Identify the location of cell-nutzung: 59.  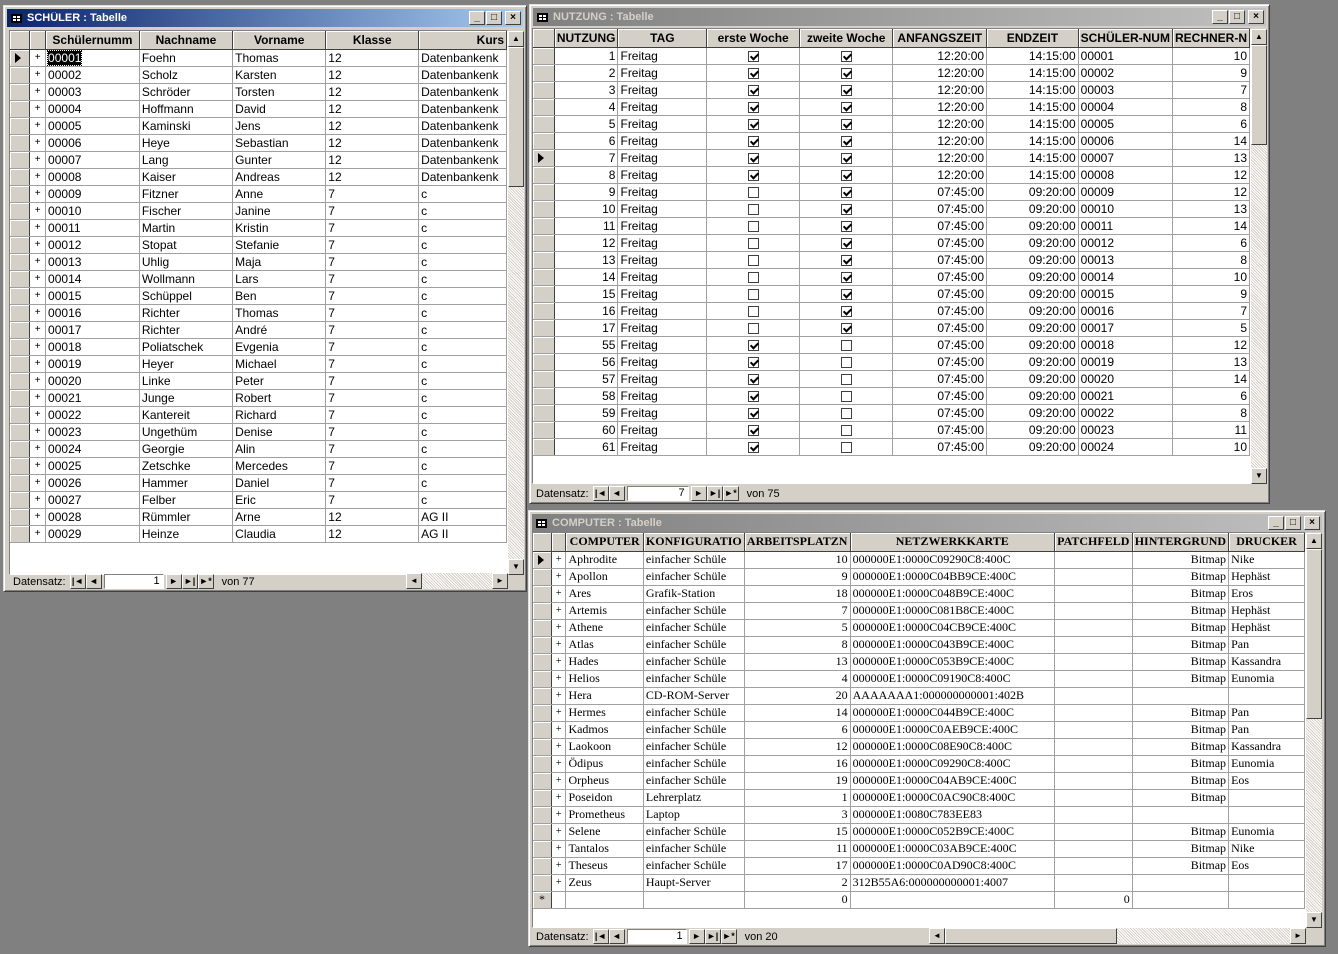
(586, 413).